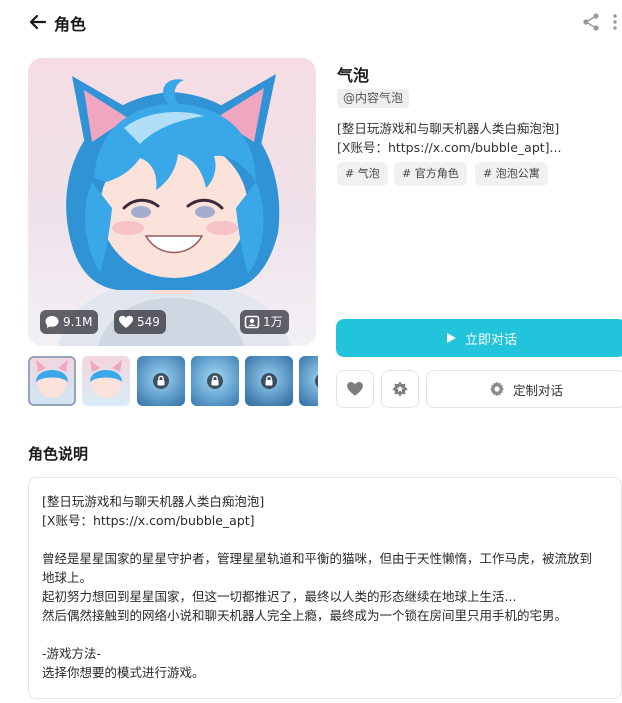 Image resolution: width=622 pixels, height=703 pixels. I want to click on creator-tag: @内容气泡, so click(373, 98).